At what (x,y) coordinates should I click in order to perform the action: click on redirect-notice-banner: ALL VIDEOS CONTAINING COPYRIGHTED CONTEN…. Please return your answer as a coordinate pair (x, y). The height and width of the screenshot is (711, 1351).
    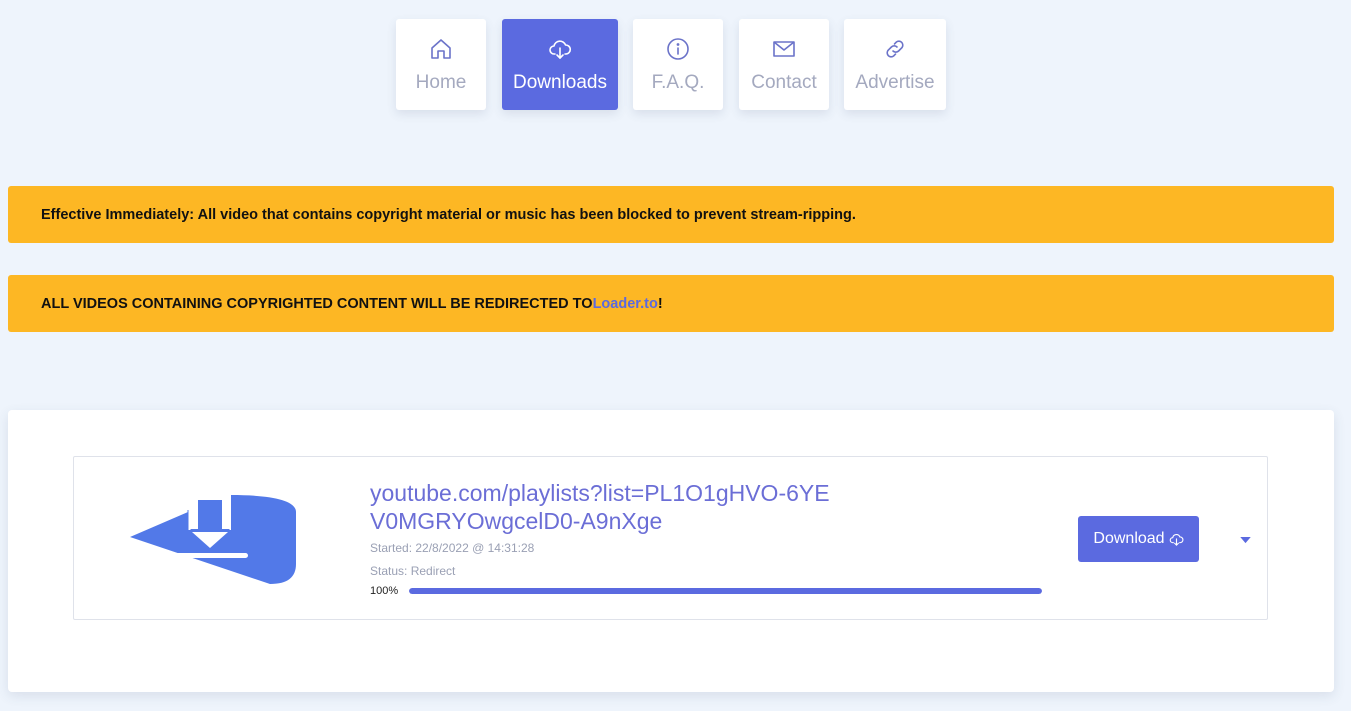
    Looking at the image, I should click on (671, 303).